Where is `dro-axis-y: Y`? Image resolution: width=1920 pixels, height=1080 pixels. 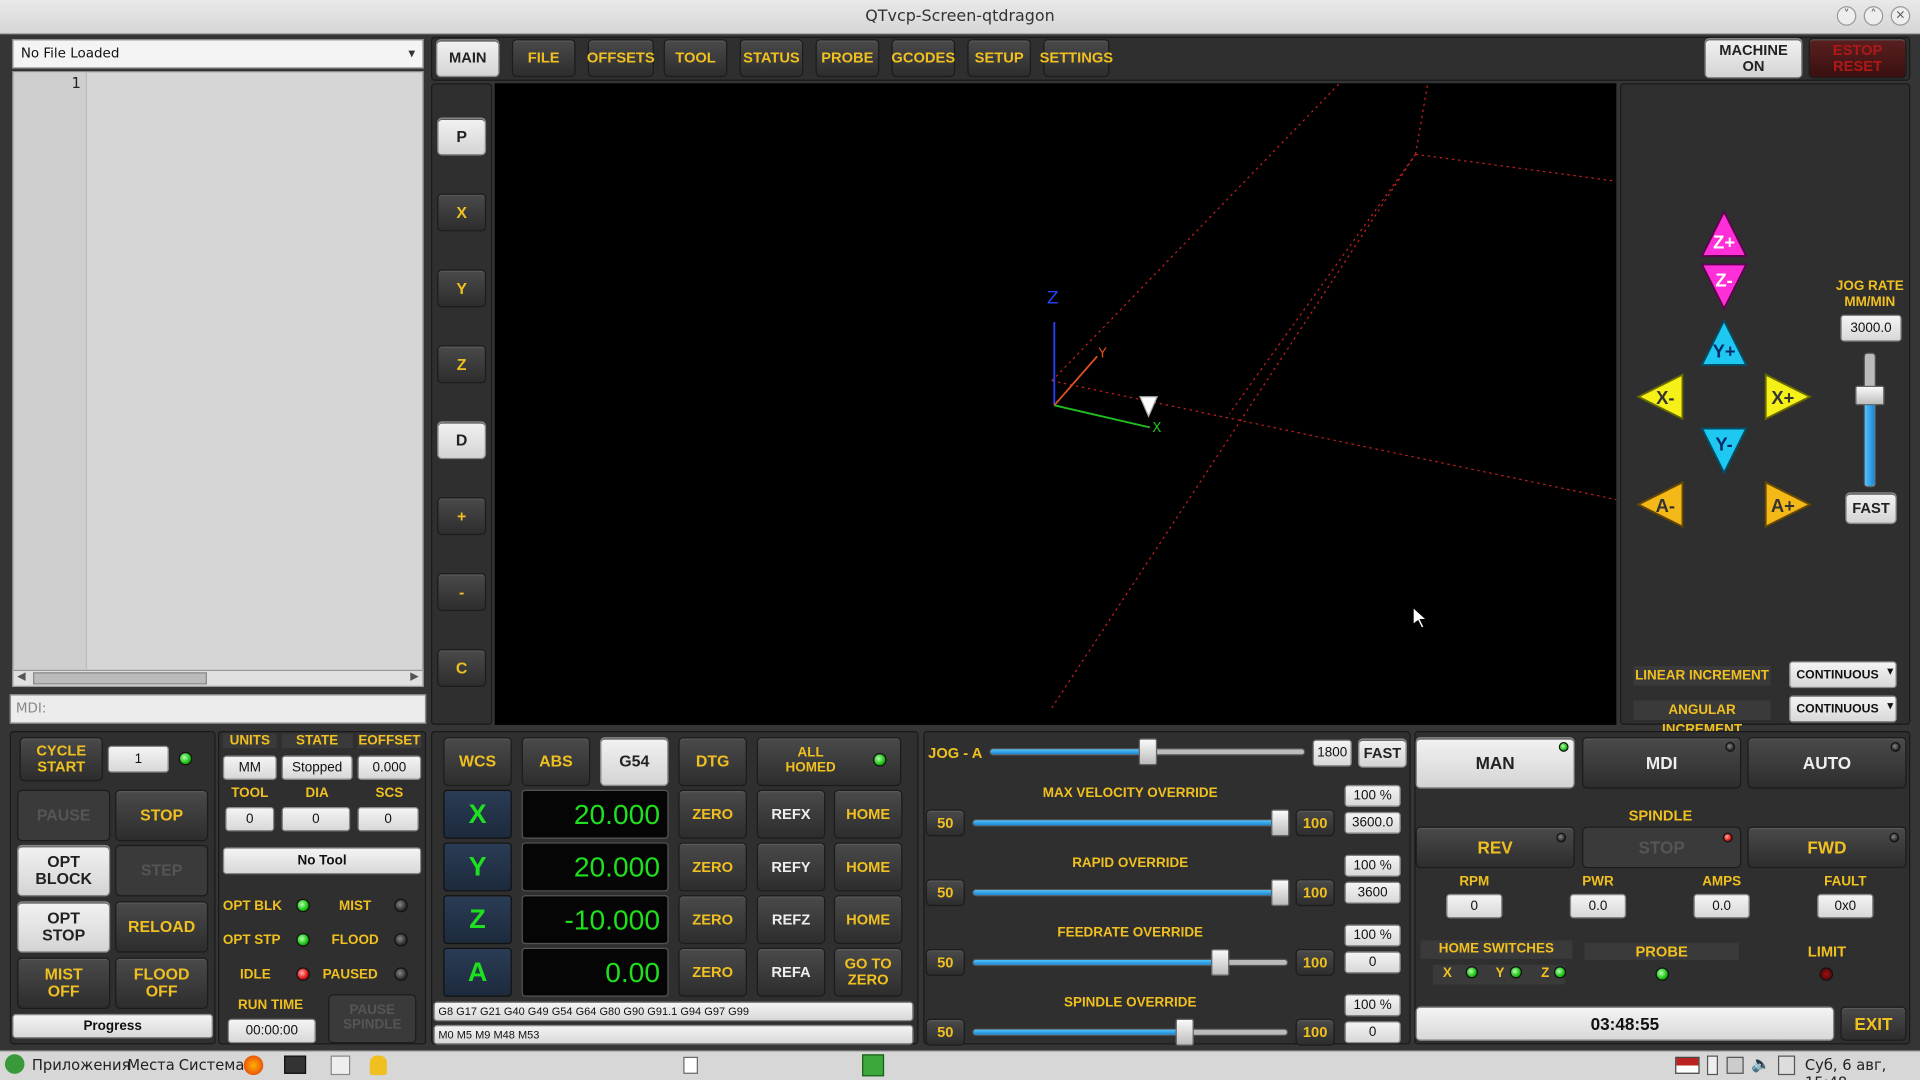
dro-axis-y: Y is located at coordinates (477, 867).